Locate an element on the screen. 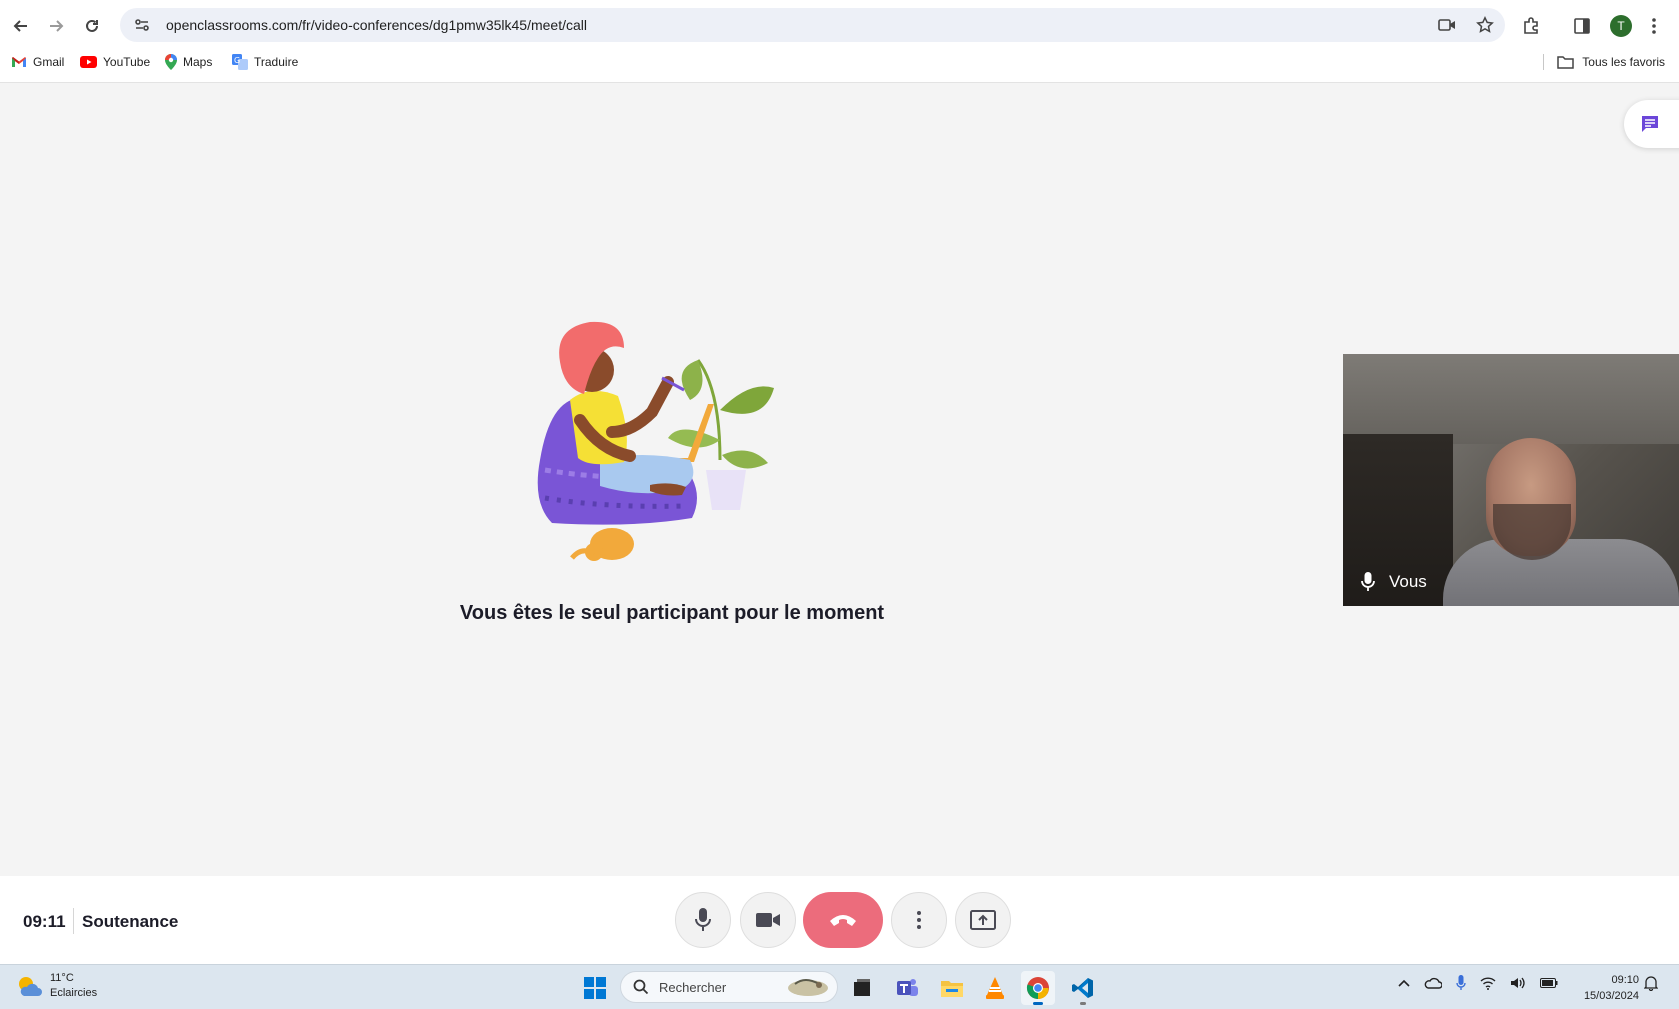  profile-avatar: T is located at coordinates (1621, 26).